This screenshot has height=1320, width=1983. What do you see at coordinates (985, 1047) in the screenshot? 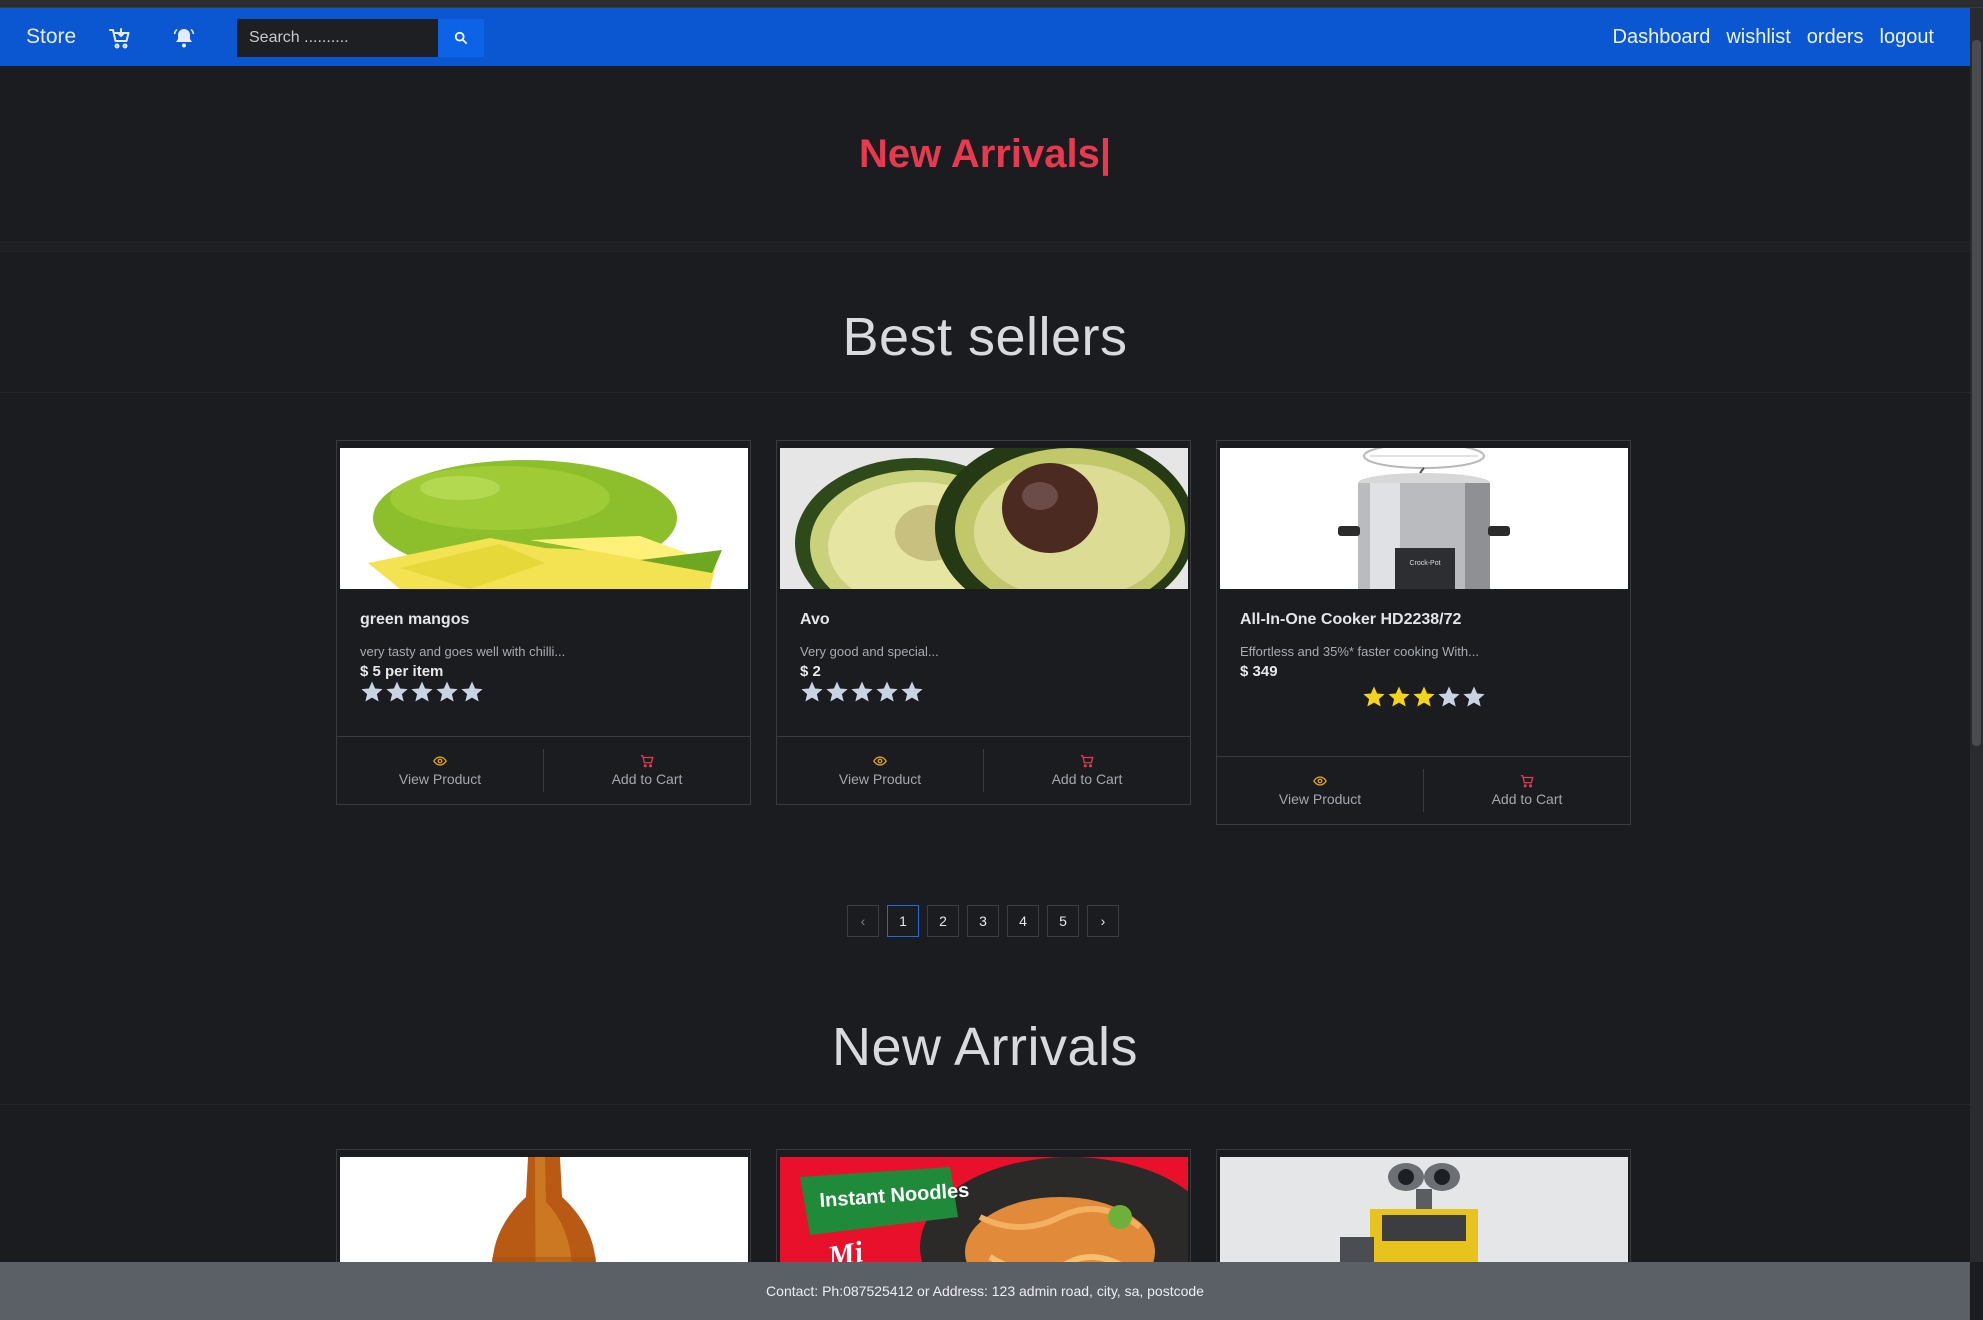
I see `new-arrivals-title: New Arrivals` at bounding box center [985, 1047].